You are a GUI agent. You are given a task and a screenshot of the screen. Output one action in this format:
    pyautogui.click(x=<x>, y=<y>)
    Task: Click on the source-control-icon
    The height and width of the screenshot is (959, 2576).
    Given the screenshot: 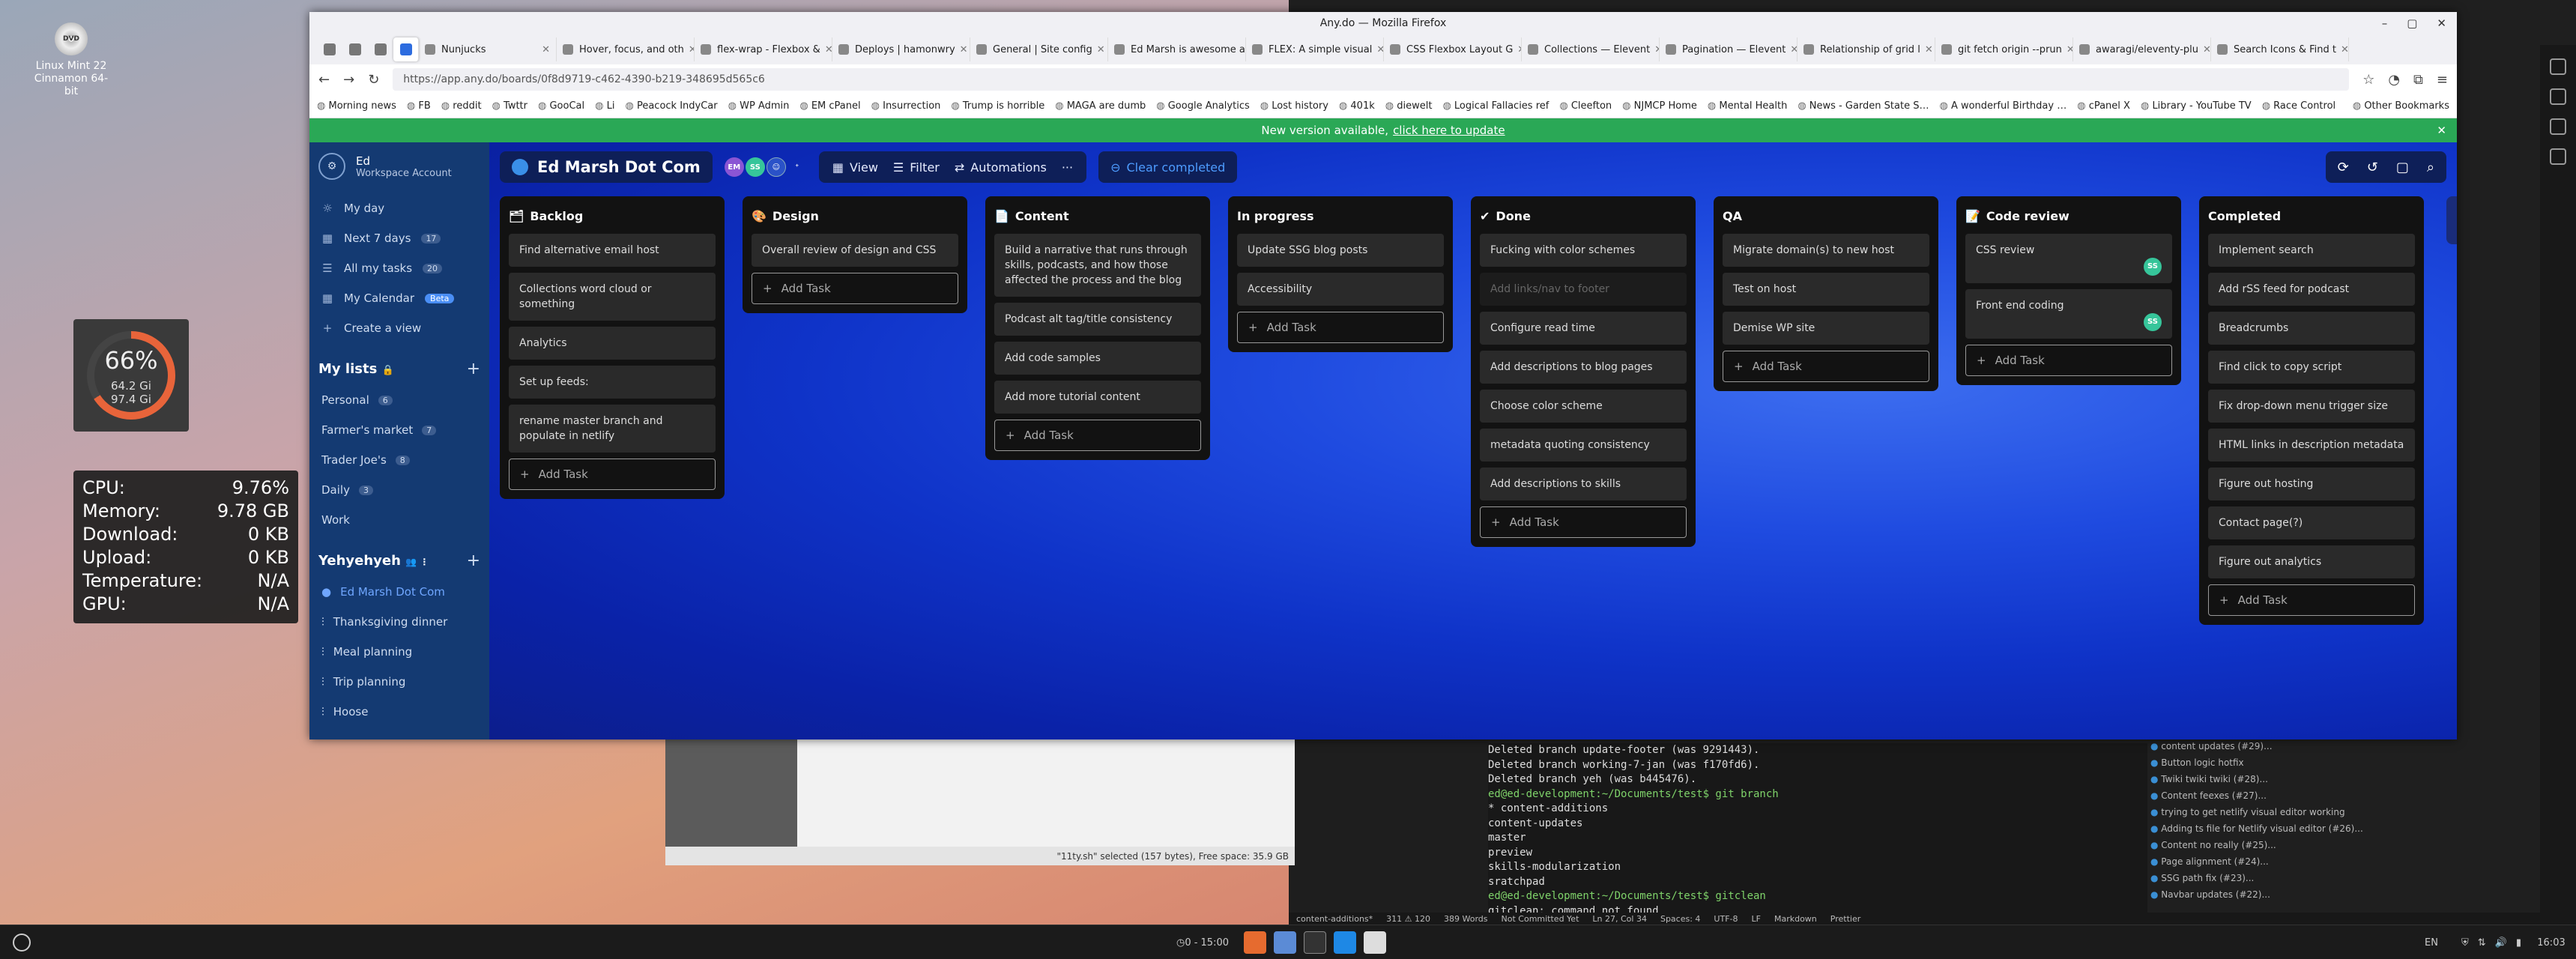 What is the action you would take?
    pyautogui.click(x=2558, y=126)
    